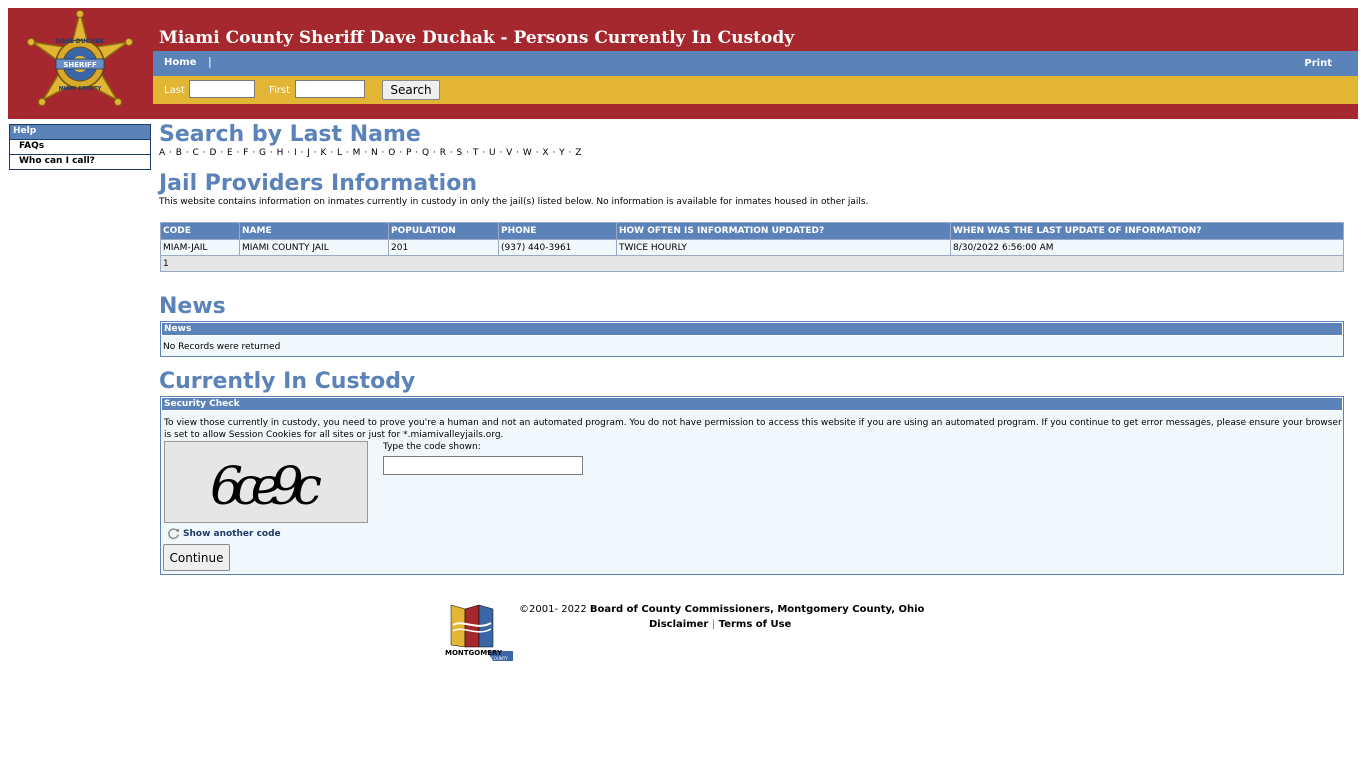 The image size is (1366, 768). What do you see at coordinates (392, 153) in the screenshot?
I see `letter-link-o: O` at bounding box center [392, 153].